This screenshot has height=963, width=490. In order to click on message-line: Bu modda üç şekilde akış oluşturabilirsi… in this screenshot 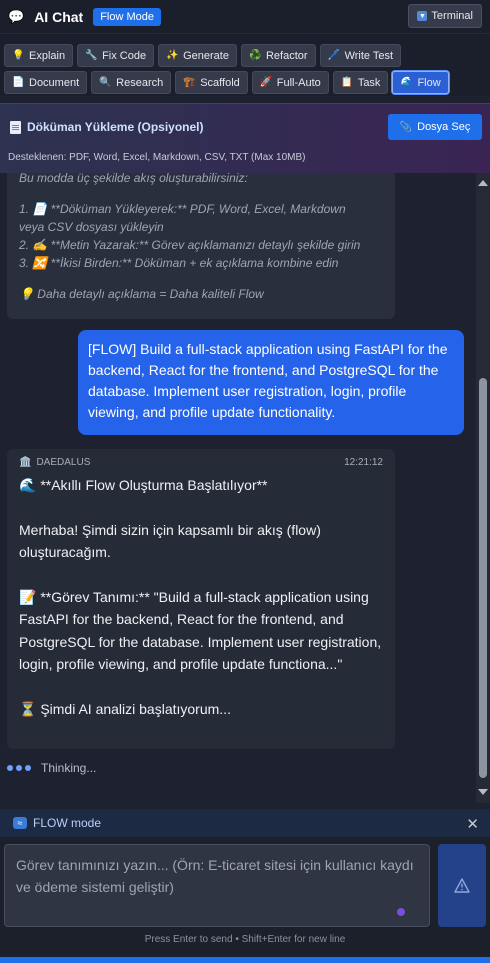, I will do `click(133, 179)`.